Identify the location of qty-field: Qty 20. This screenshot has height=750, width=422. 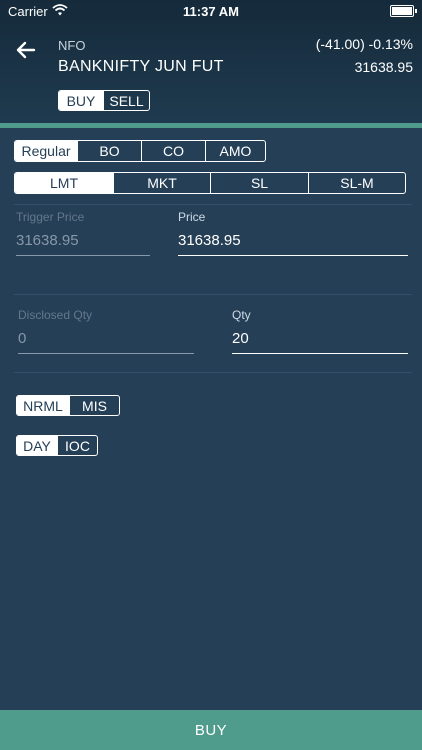
(320, 331).